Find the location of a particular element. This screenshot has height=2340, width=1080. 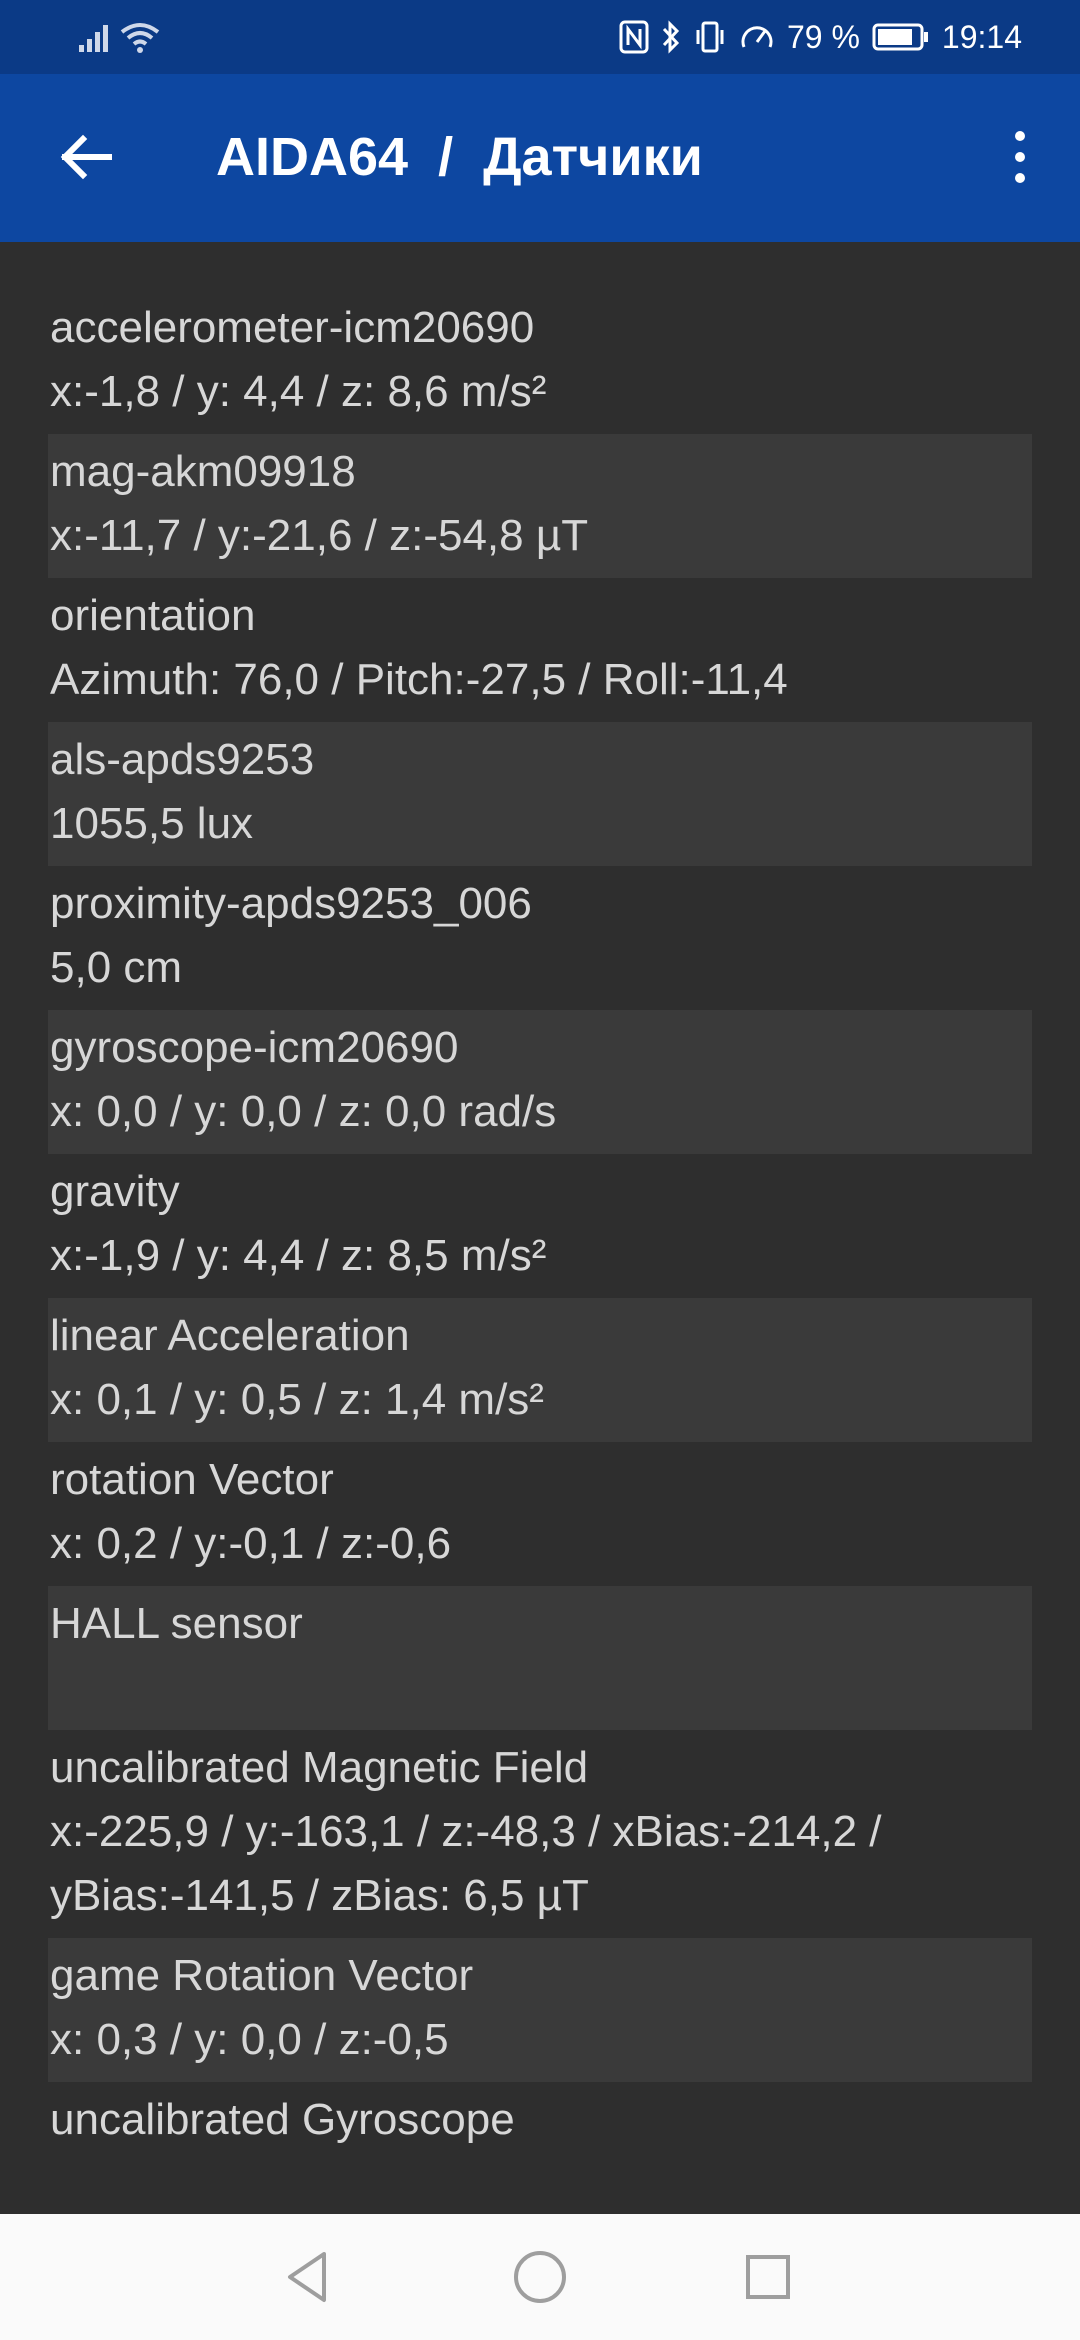

nav-recents-button is located at coordinates (768, 2279).